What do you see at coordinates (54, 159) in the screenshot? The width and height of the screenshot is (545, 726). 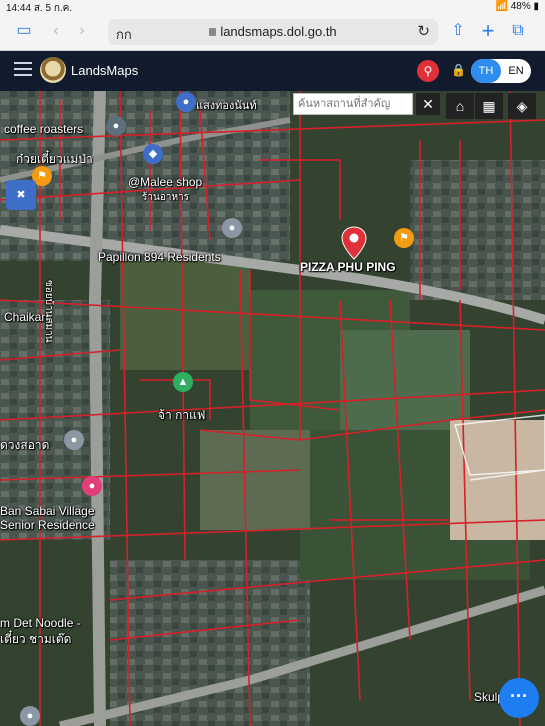 I see `map-label: ก๋วยเตี๋ยวแม่ป่า` at bounding box center [54, 159].